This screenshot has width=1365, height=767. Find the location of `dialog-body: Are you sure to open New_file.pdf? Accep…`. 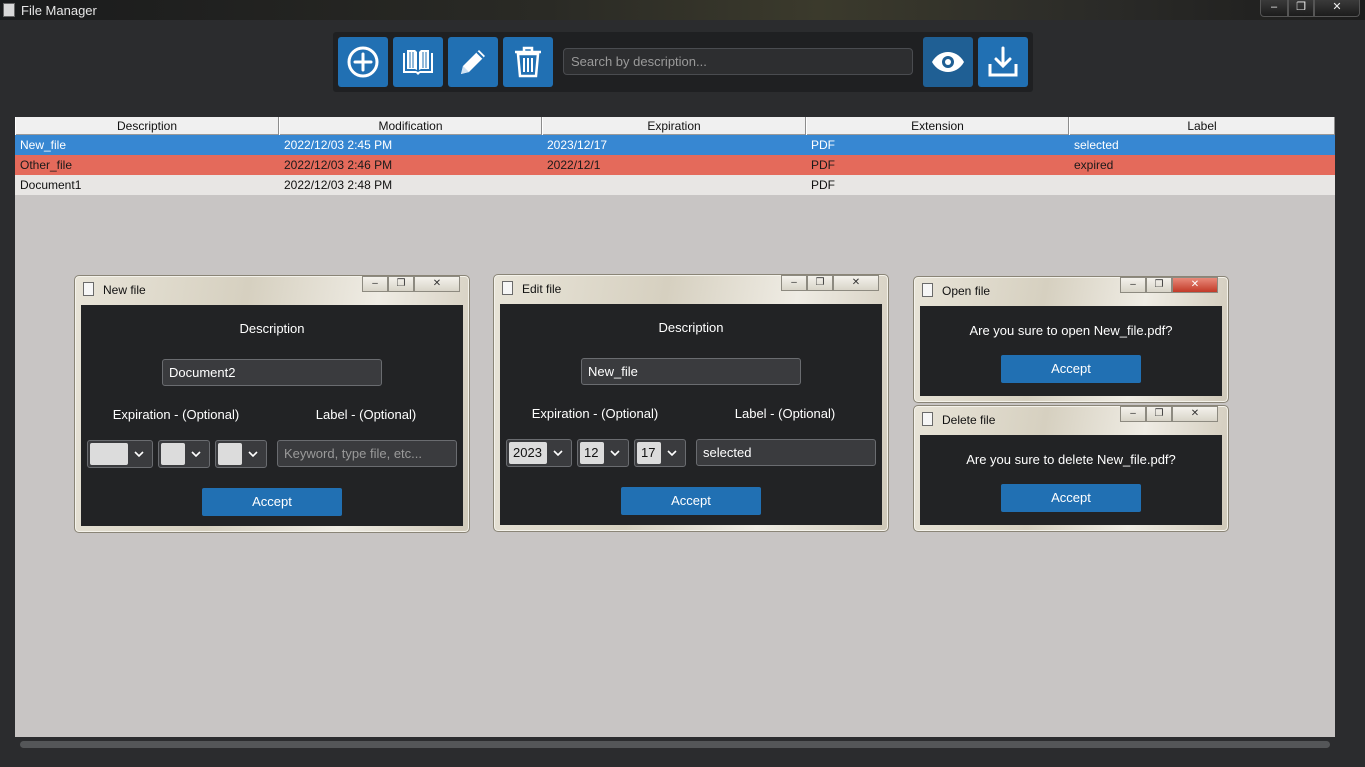

dialog-body: Are you sure to open New_file.pdf? Accep… is located at coordinates (1071, 351).